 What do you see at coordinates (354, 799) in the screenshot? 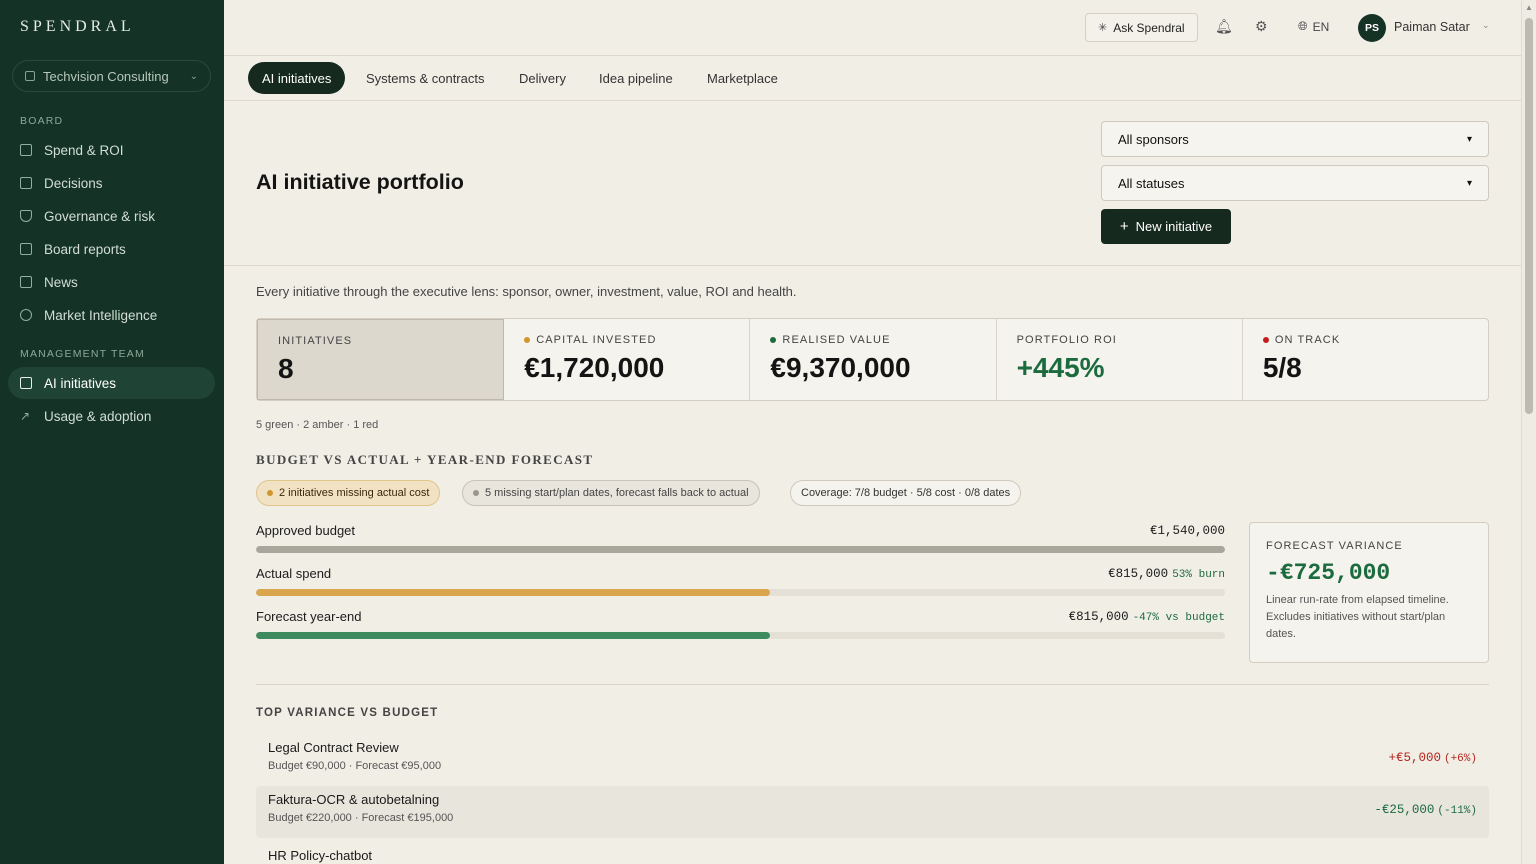
I see `initiative-name: Faktura-OCR & autobetalning` at bounding box center [354, 799].